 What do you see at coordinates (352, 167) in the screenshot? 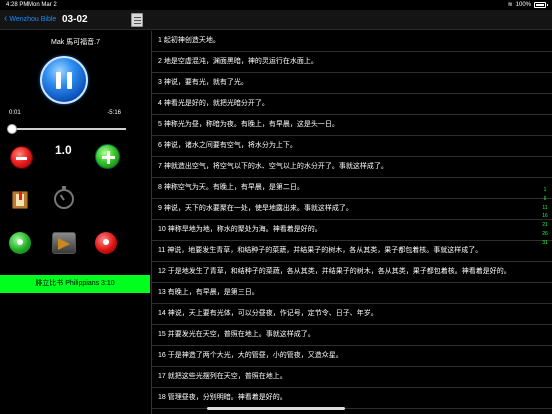
I see `verse-row: 7 神就造出空气，将空气以下的水、空气以上的水分开了。事就这样成了。` at bounding box center [352, 167].